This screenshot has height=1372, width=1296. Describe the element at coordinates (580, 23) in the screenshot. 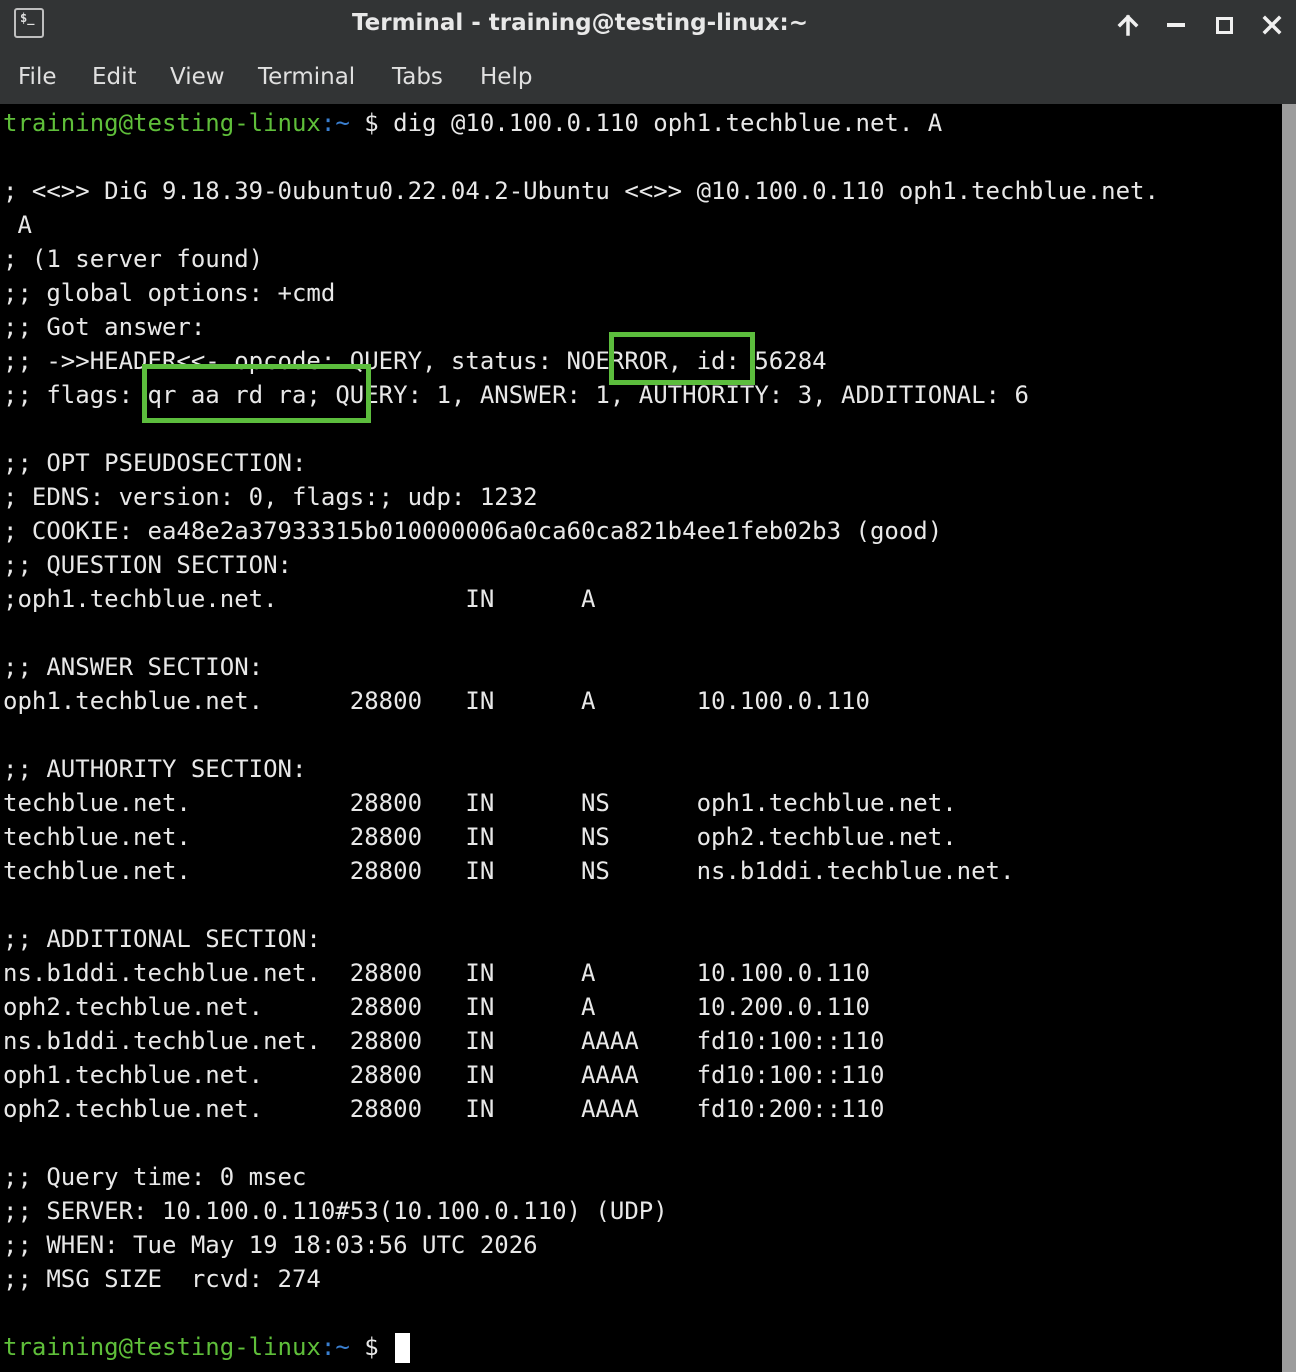

I see `window-title: Terminal - training@testing-linux:~` at that location.